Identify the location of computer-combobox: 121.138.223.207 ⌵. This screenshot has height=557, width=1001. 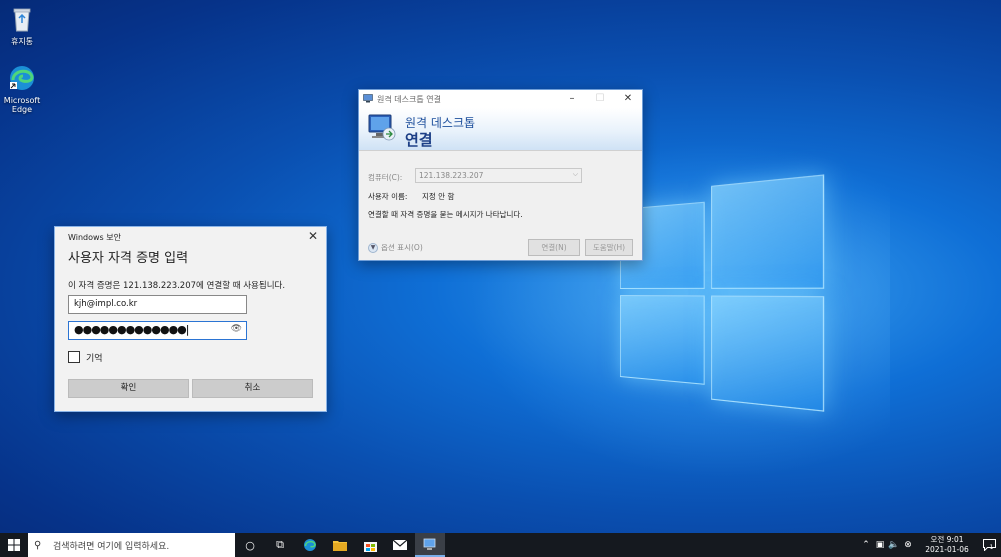
(498, 175).